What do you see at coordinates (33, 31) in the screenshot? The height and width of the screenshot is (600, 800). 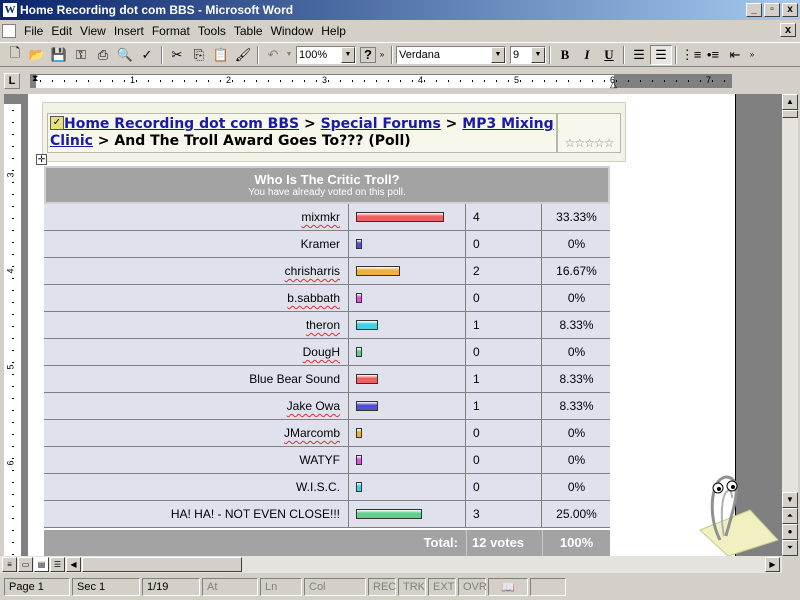 I see `menu-file: File` at bounding box center [33, 31].